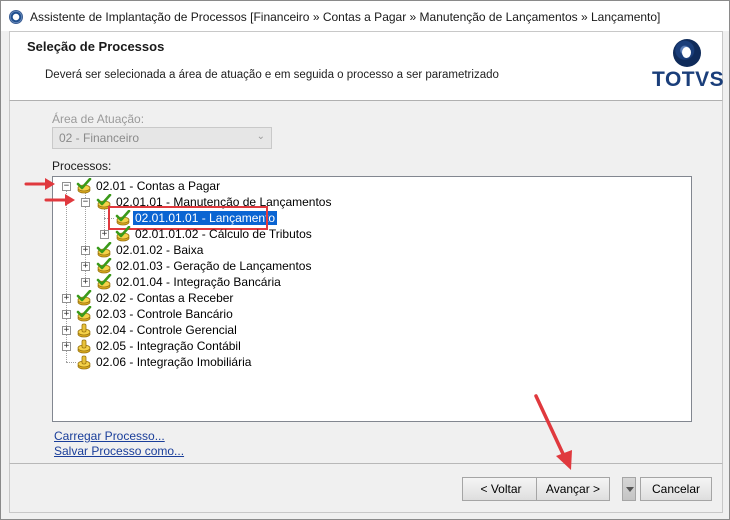 This screenshot has width=730, height=520. What do you see at coordinates (162, 138) in the screenshot?
I see `area-select: 02 - Financeiro ⌄` at bounding box center [162, 138].